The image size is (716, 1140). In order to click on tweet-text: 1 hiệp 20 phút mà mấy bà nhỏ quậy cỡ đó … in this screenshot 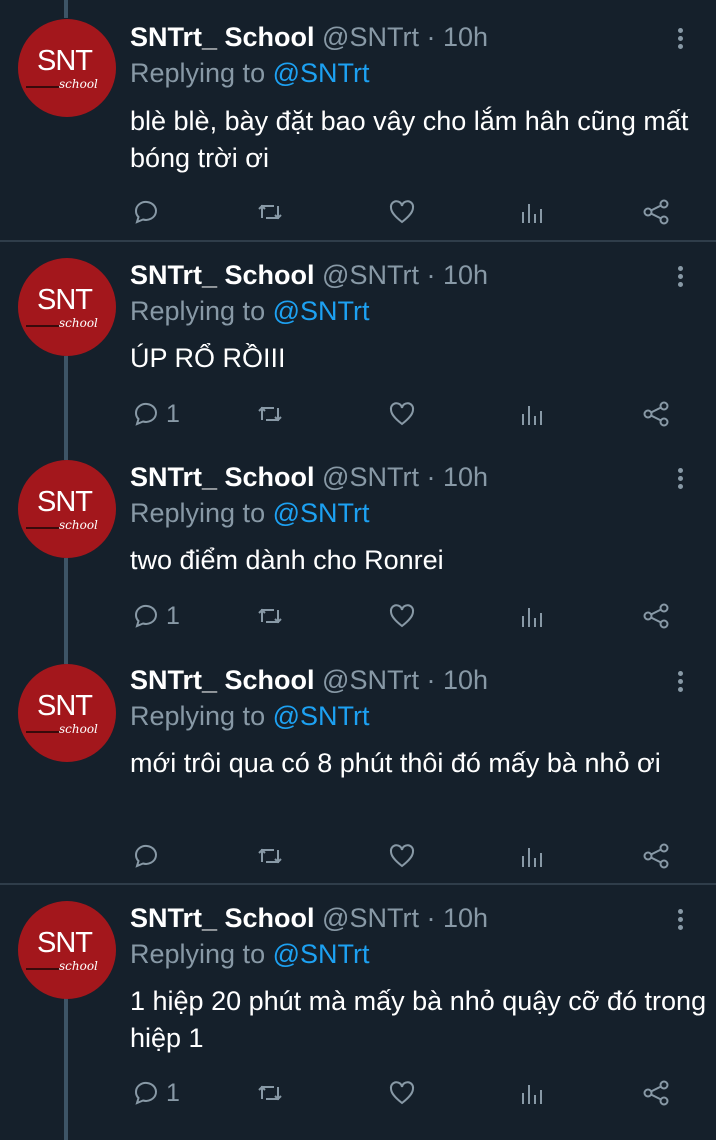, I will do `click(418, 1019)`.